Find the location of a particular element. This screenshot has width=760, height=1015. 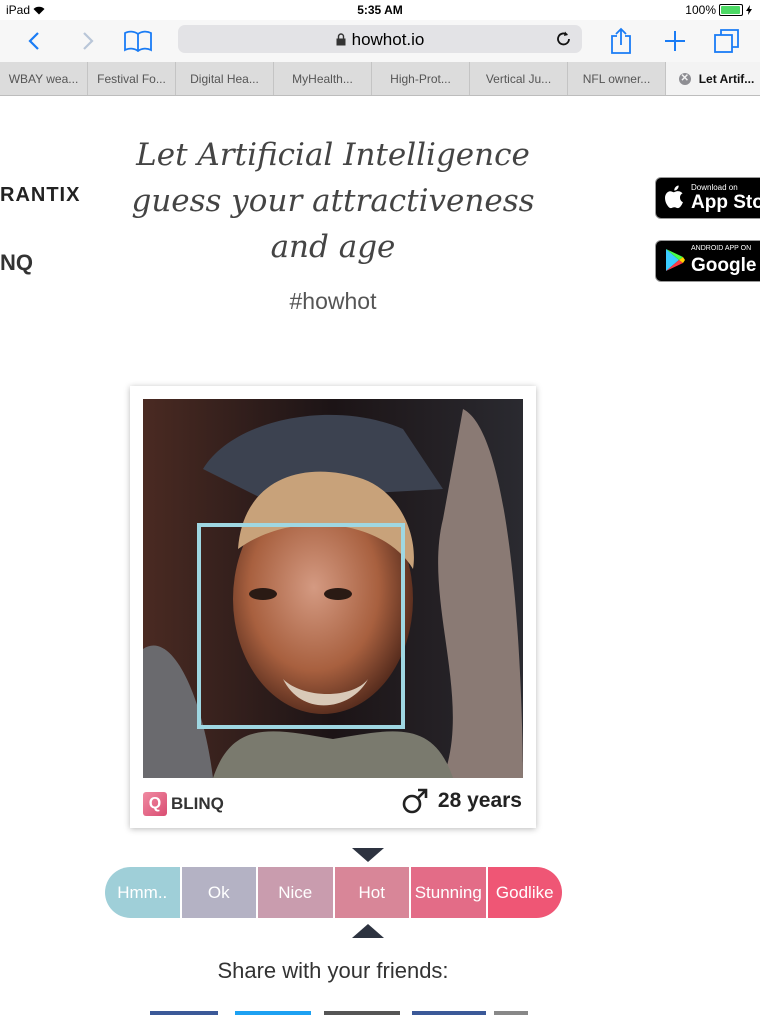

google-play-badge: ANDROID APP ON Google Pl is located at coordinates (707, 261).